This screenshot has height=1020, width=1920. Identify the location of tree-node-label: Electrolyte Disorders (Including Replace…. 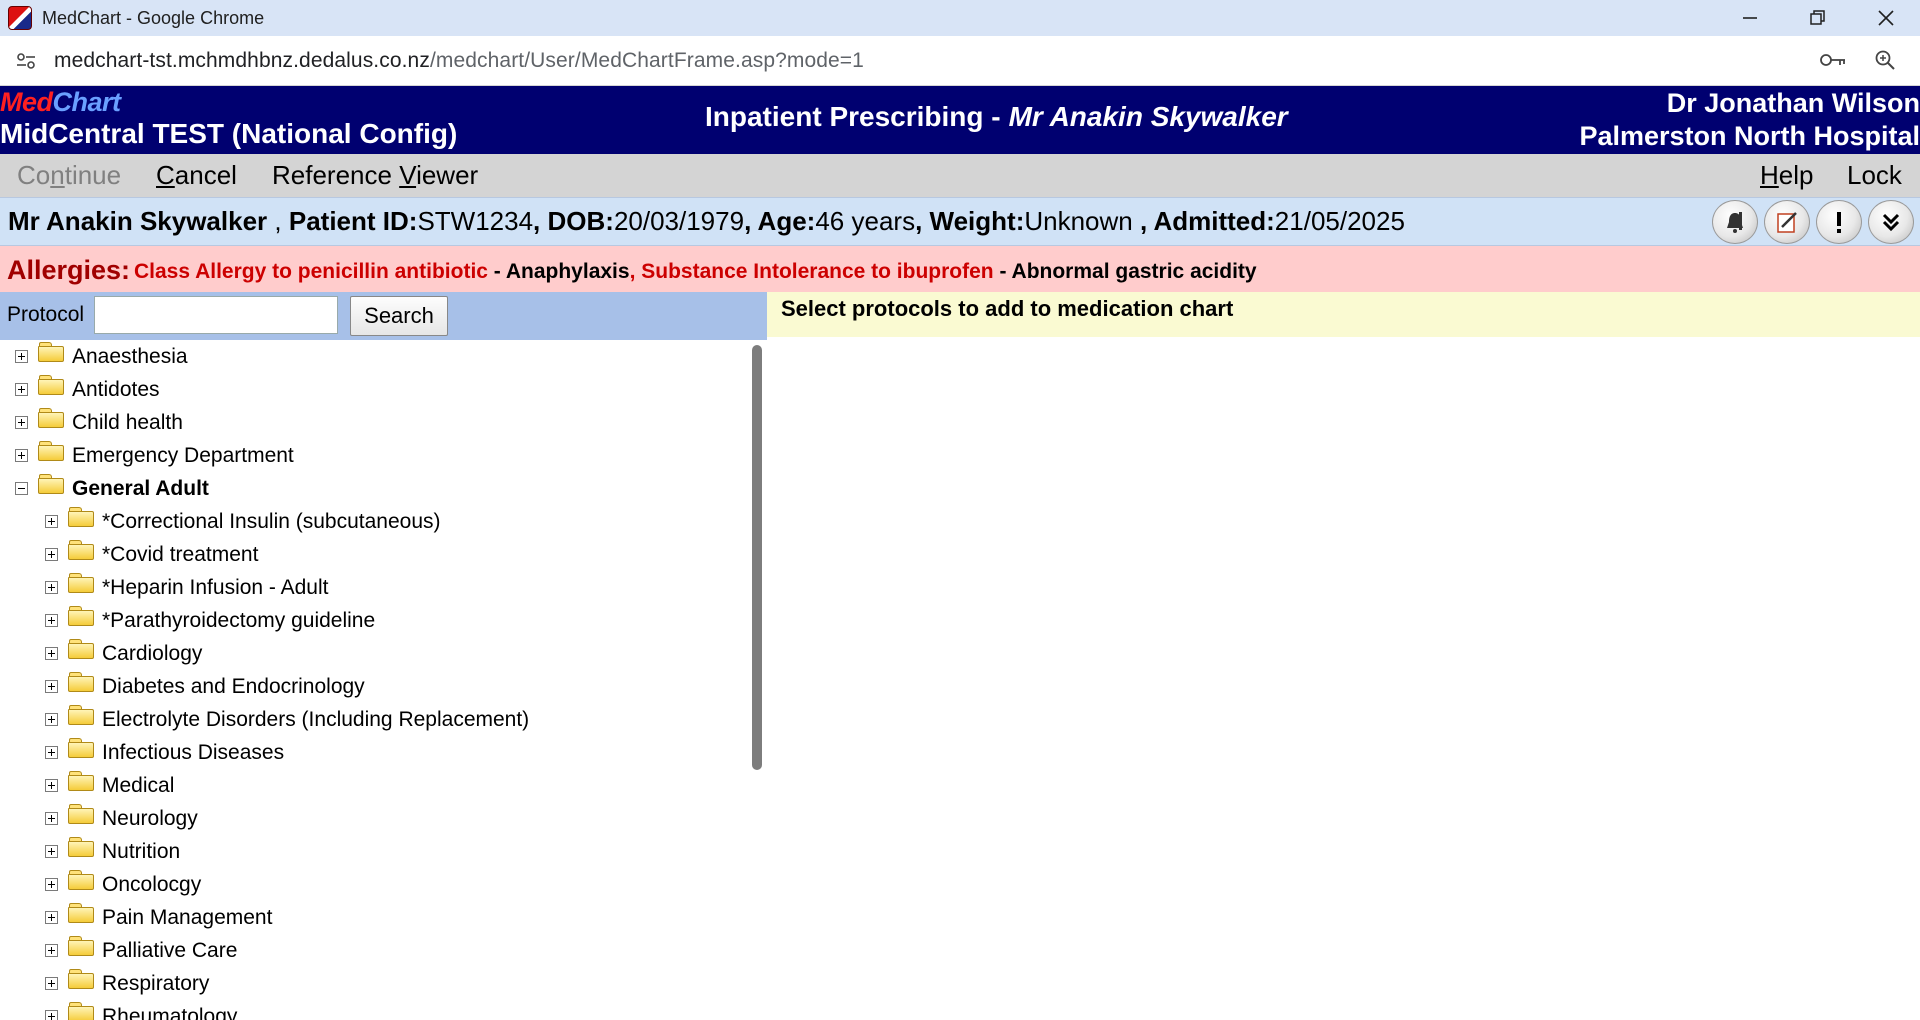
(315, 720).